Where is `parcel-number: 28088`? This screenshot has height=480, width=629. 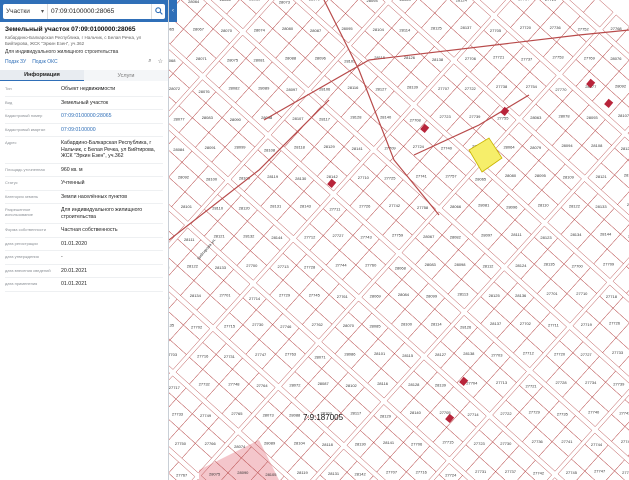 parcel-number: 28088 is located at coordinates (295, 415).